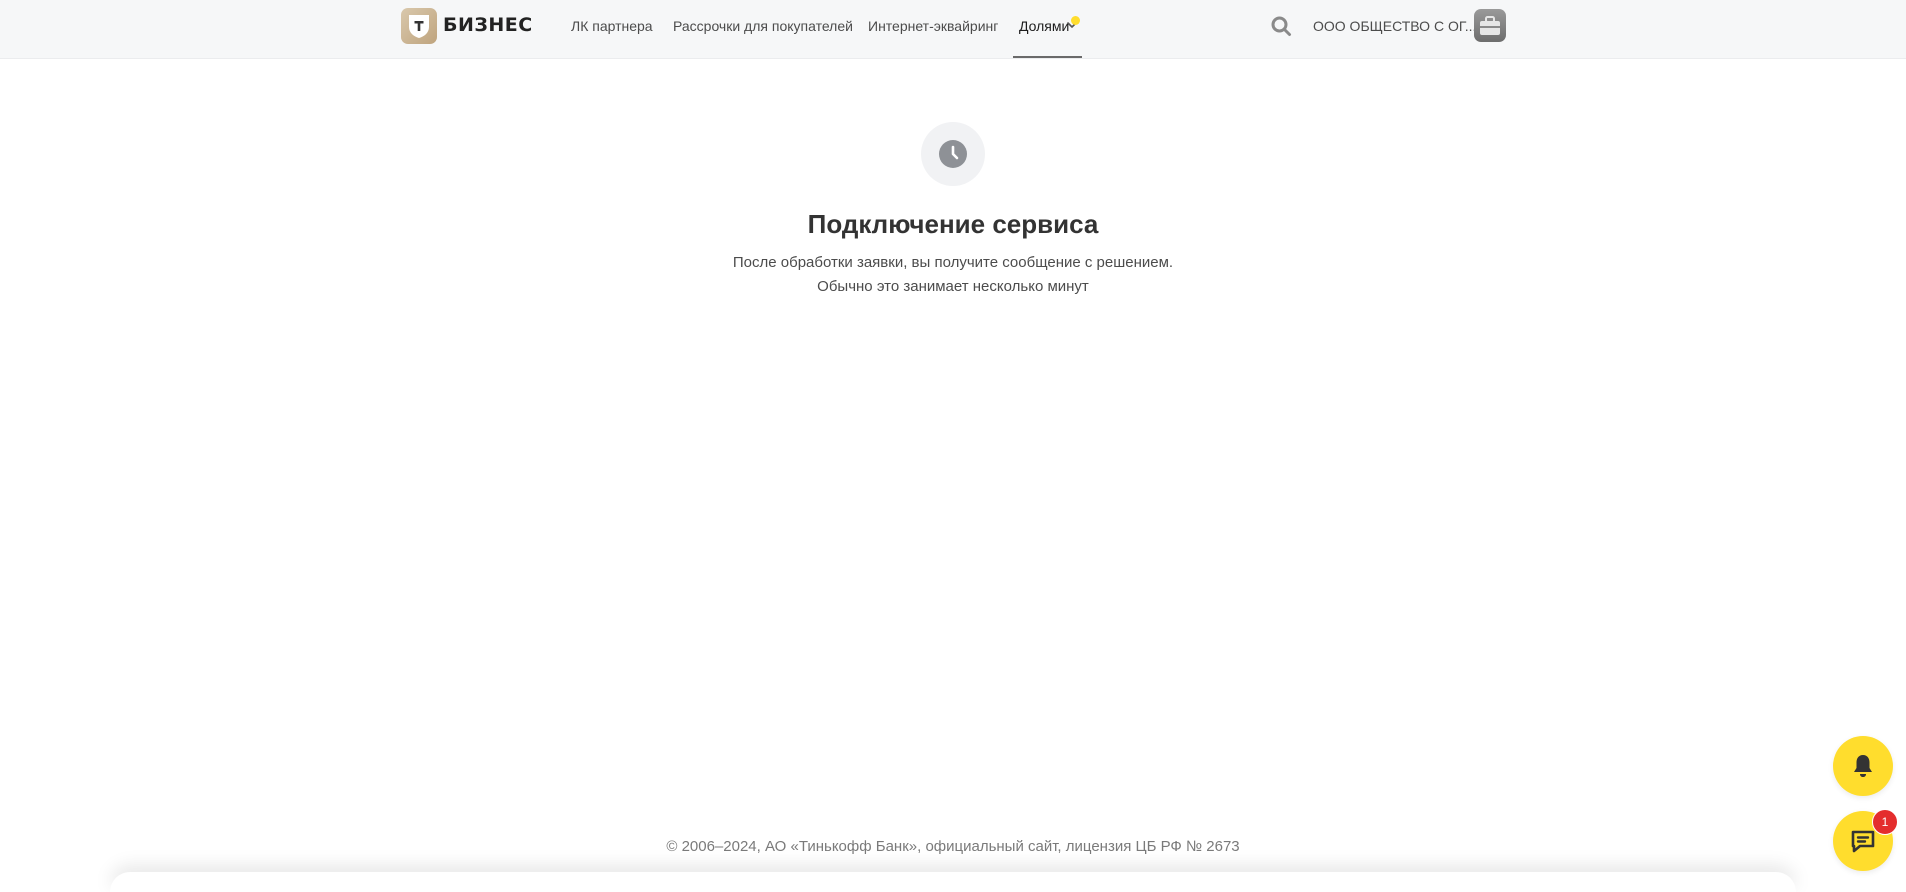 This screenshot has height=892, width=1906. I want to click on chat-unread-badge: 1, so click(1885, 822).